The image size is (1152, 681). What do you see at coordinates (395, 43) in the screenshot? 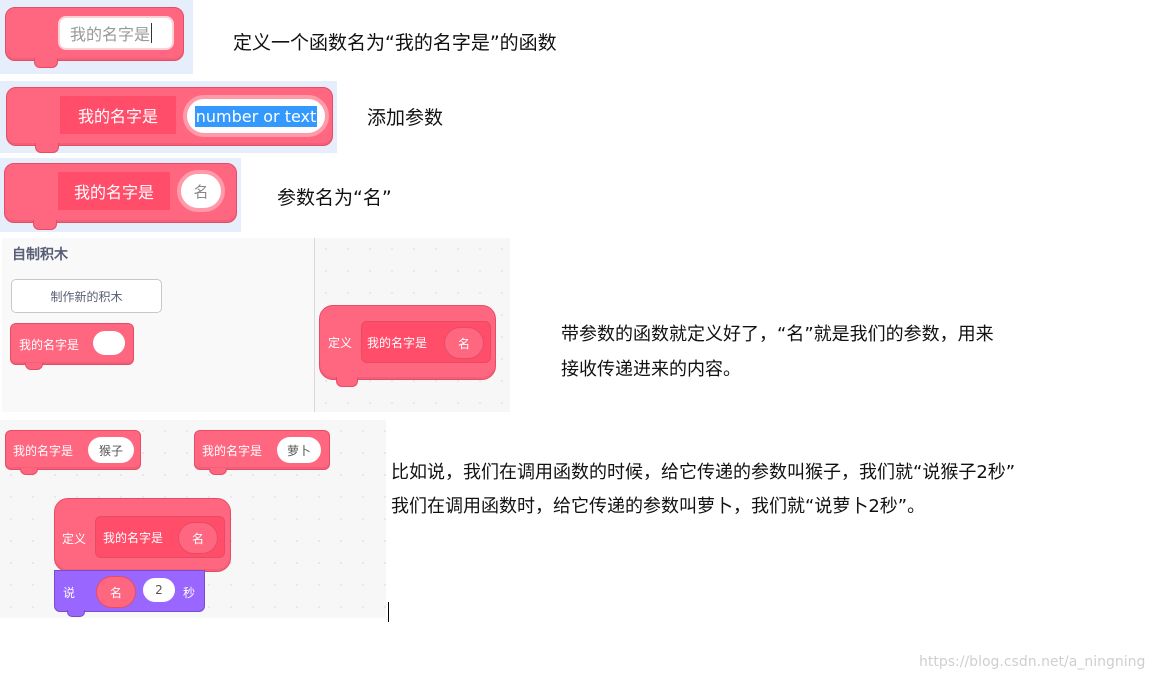
I see `row1-note: 定义一个函数名为“我的名字是”的函数` at bounding box center [395, 43].